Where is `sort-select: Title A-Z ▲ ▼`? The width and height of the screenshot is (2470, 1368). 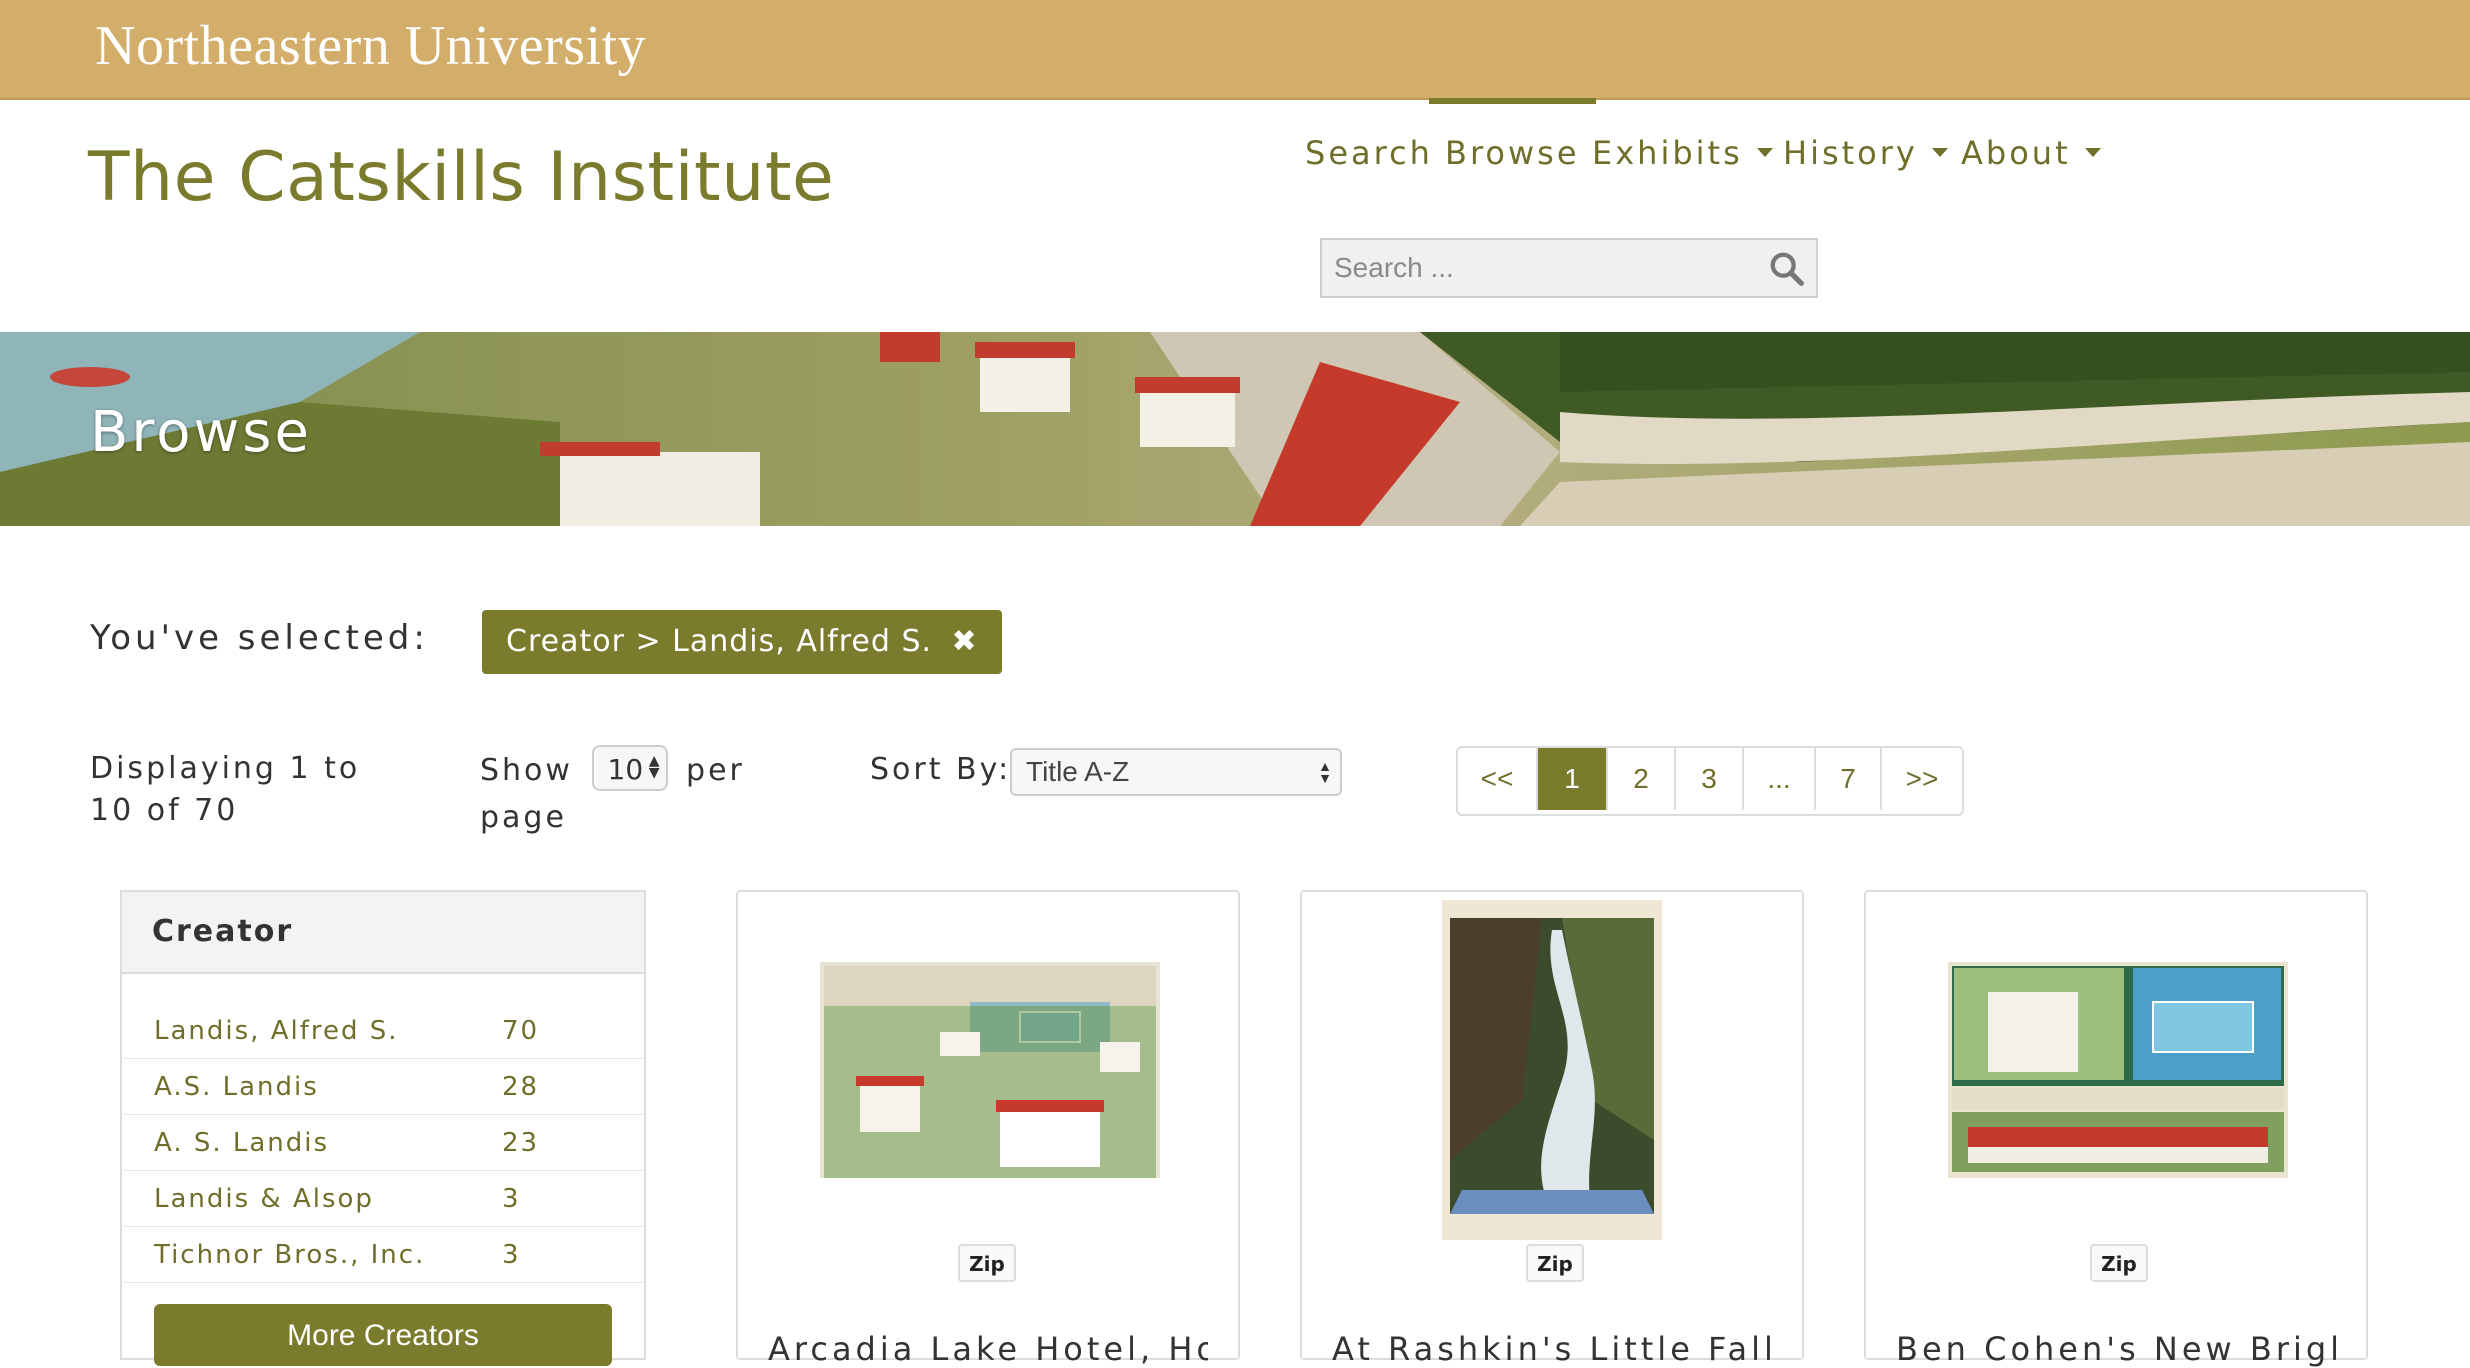
sort-select: Title A-Z ▲ ▼ is located at coordinates (1176, 772).